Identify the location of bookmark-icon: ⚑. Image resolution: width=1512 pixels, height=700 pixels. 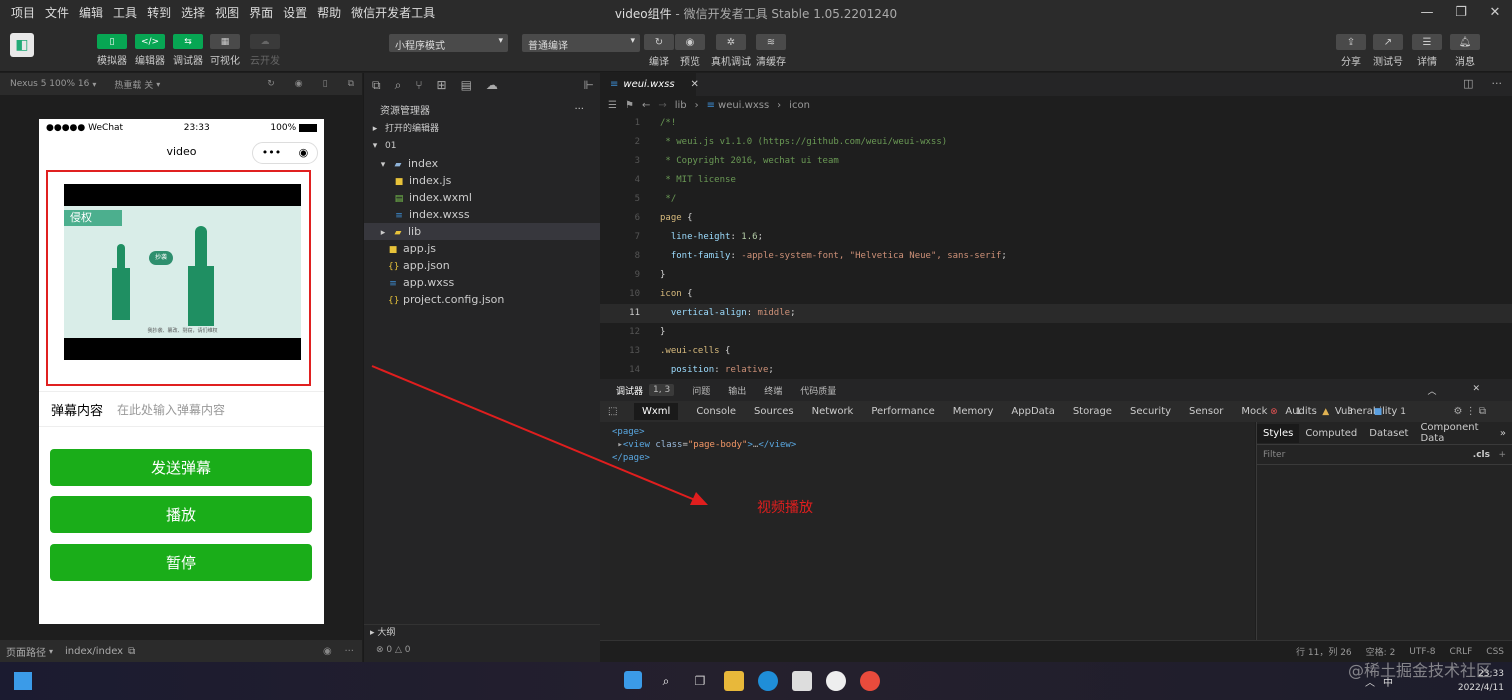
(629, 105).